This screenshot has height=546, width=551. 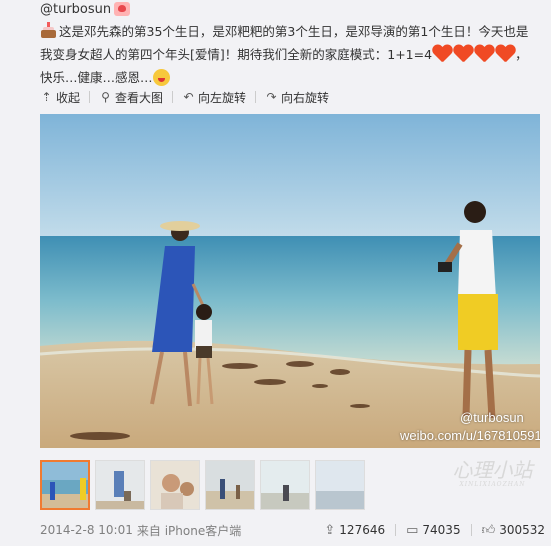 What do you see at coordinates (46, 97) in the screenshot?
I see `collapse-arrow-icon: ⇡` at bounding box center [46, 97].